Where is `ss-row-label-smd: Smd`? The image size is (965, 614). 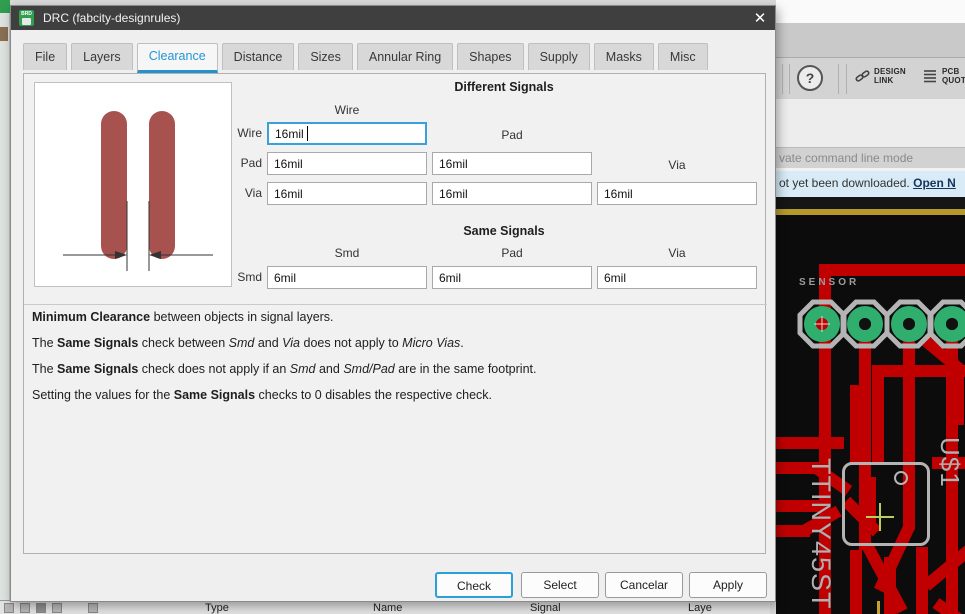 ss-row-label-smd: Smd is located at coordinates (249, 277).